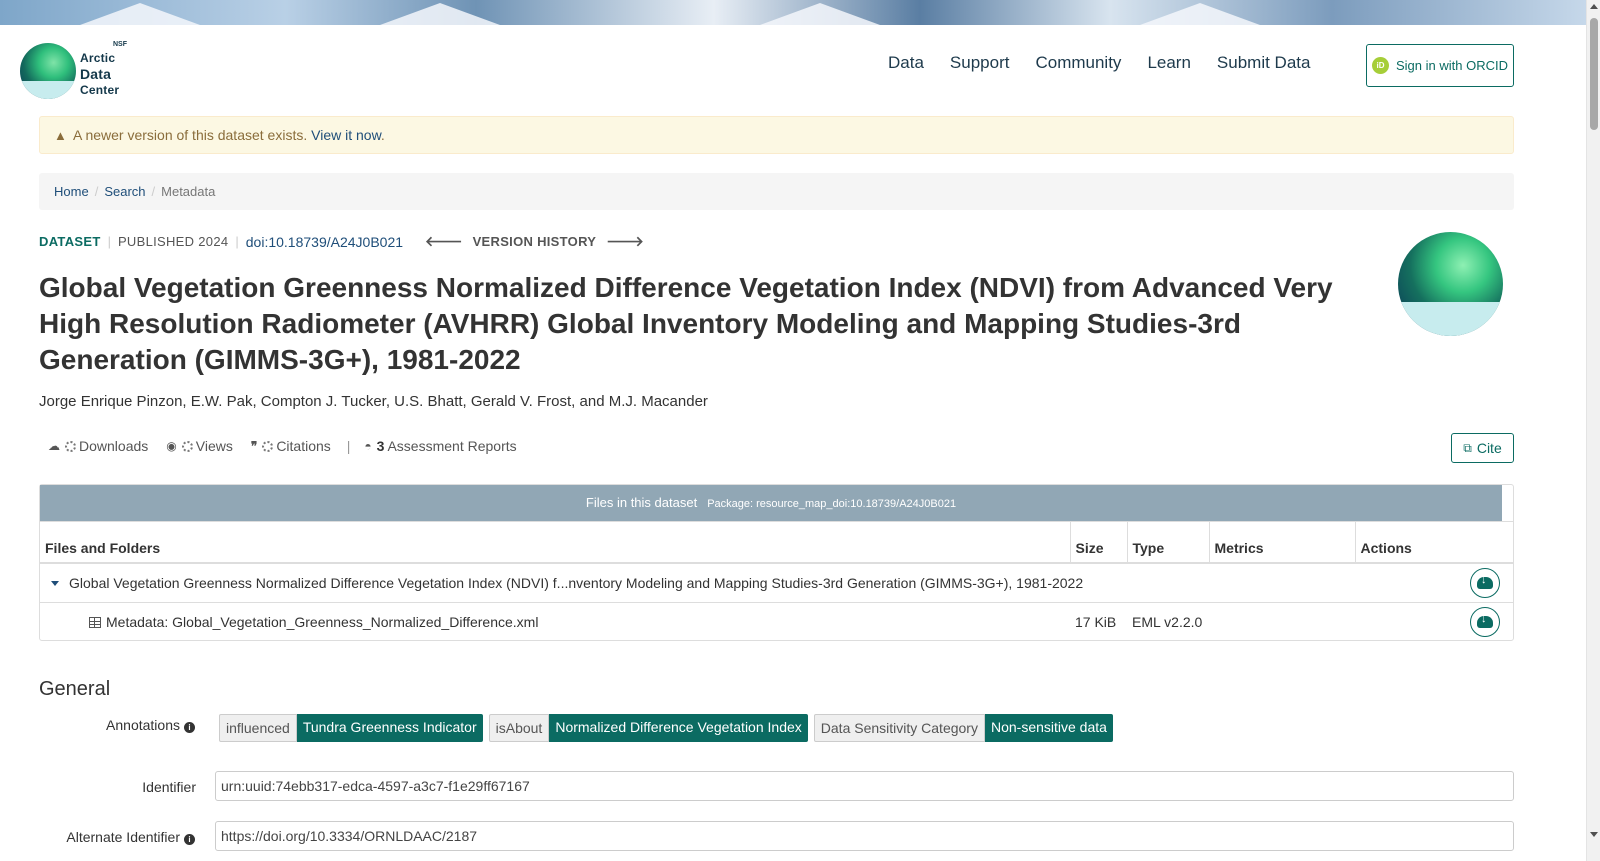 Image resolution: width=1600 pixels, height=861 pixels. What do you see at coordinates (1264, 63) in the screenshot?
I see `nav-submit-data: Submit Data` at bounding box center [1264, 63].